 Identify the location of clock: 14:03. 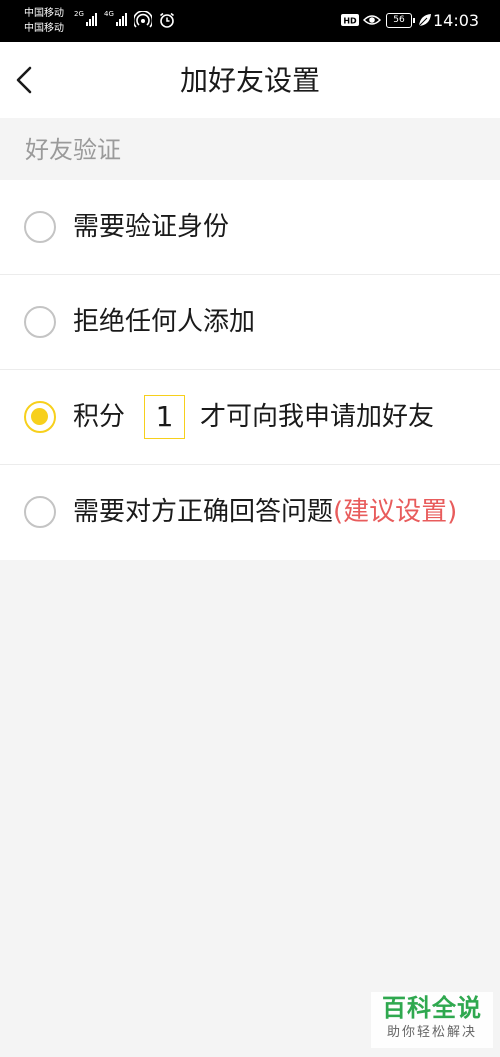
(456, 20).